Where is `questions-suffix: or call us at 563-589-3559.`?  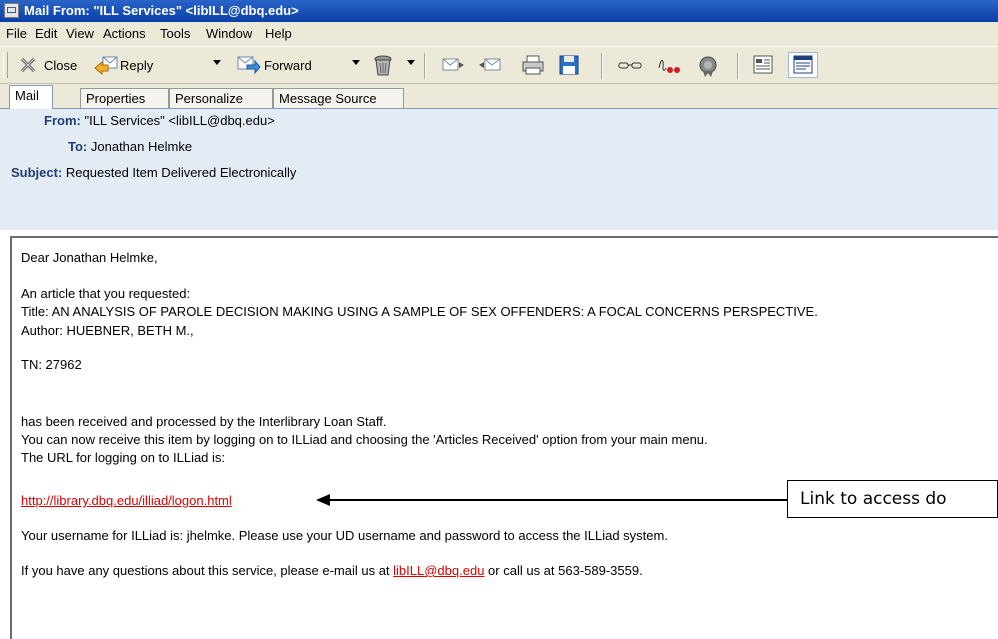
questions-suffix: or call us at 563-589-3559. is located at coordinates (563, 570).